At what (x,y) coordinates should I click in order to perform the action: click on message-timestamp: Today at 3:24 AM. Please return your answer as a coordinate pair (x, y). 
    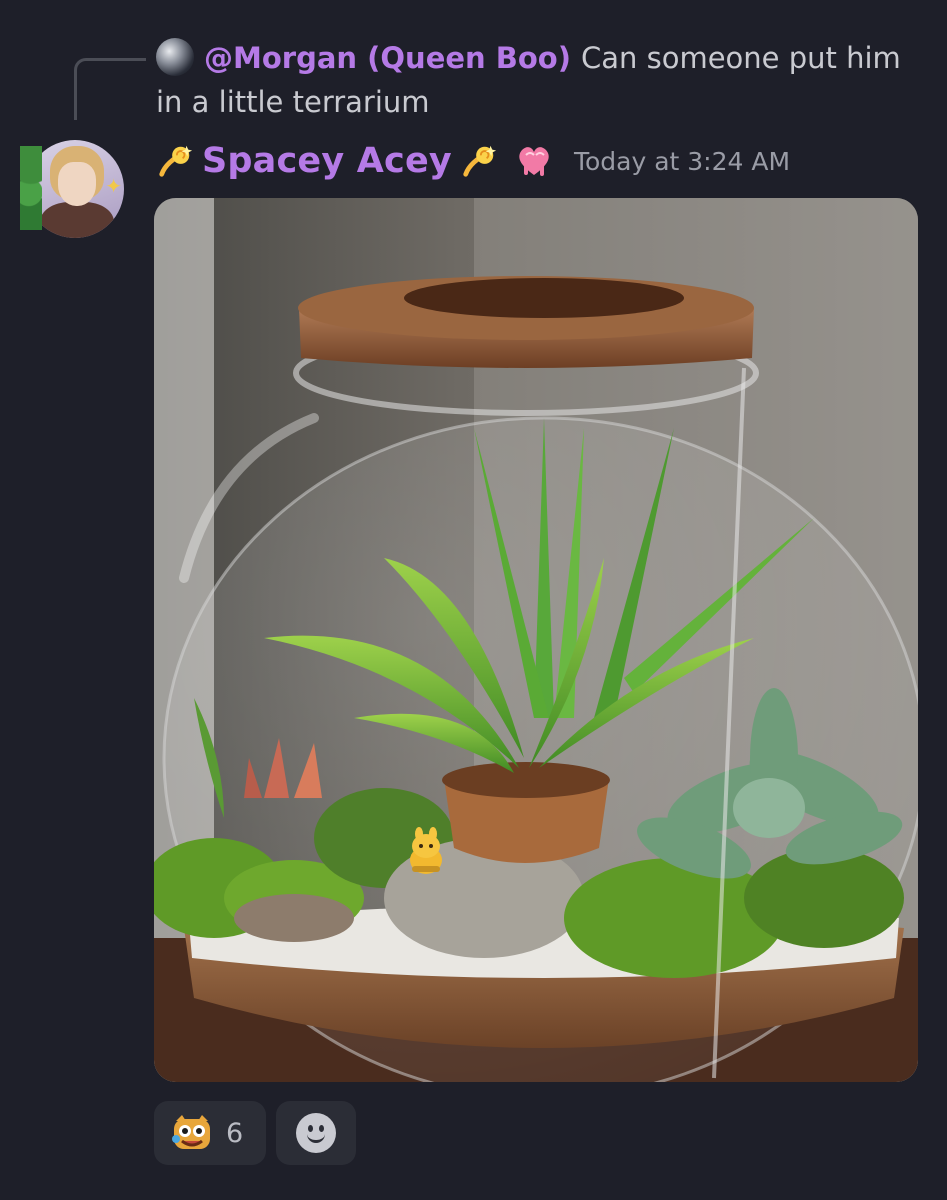
    Looking at the image, I should click on (682, 161).